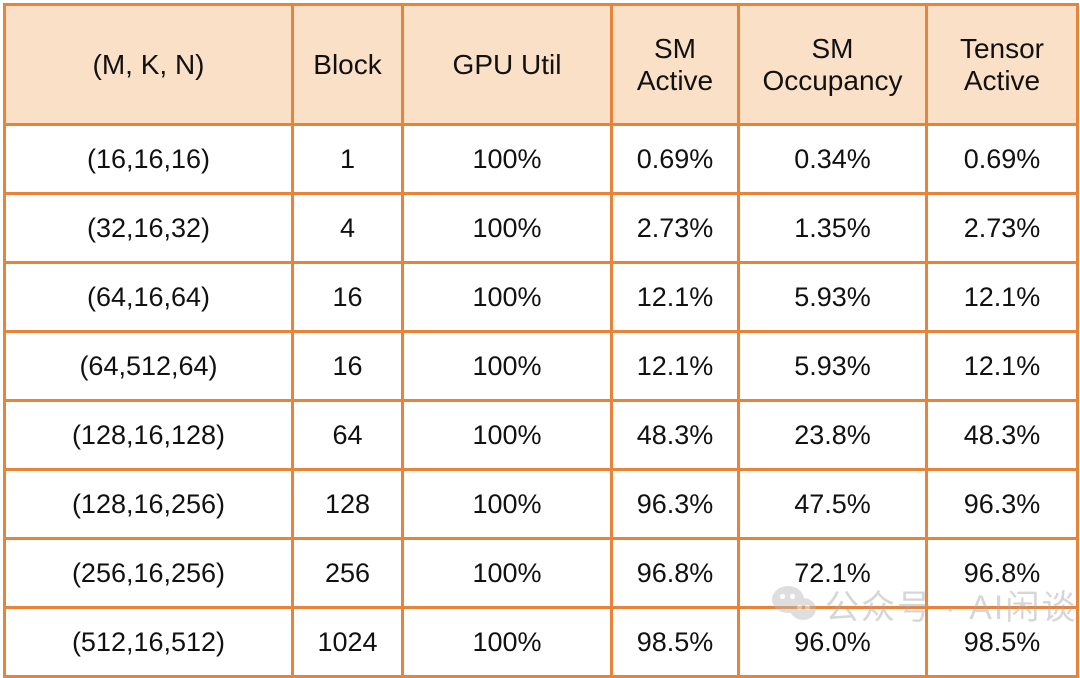 This screenshot has width=1080, height=678. What do you see at coordinates (1002, 504) in the screenshot?
I see `cell-tensor_active: 96.3%` at bounding box center [1002, 504].